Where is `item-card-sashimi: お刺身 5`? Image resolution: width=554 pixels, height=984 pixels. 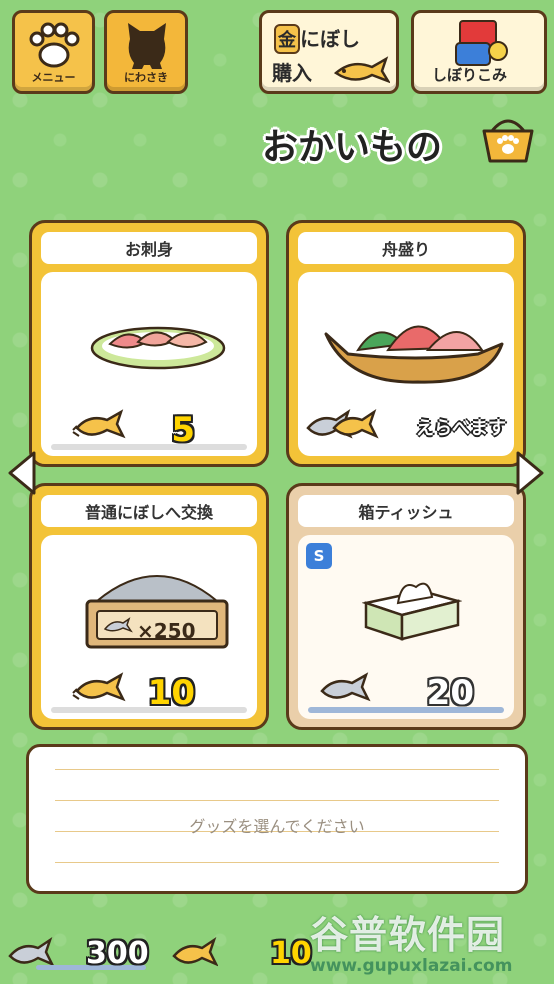
item-card-sashimi: お刺身 5 is located at coordinates (149, 343).